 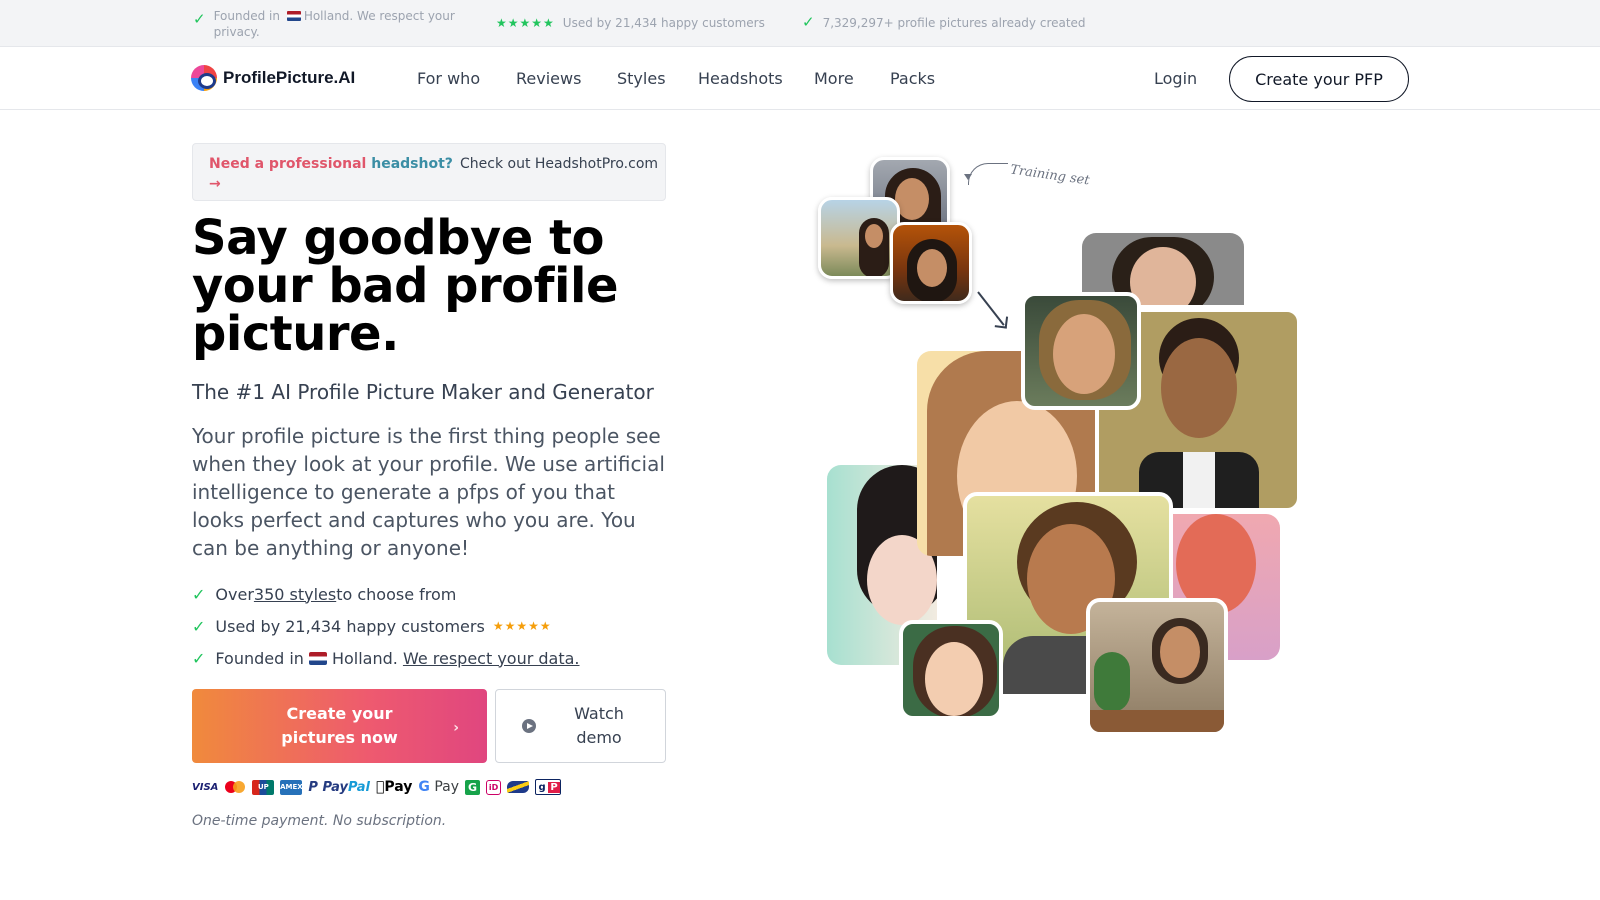 What do you see at coordinates (204, 78) in the screenshot?
I see `logo-icon` at bounding box center [204, 78].